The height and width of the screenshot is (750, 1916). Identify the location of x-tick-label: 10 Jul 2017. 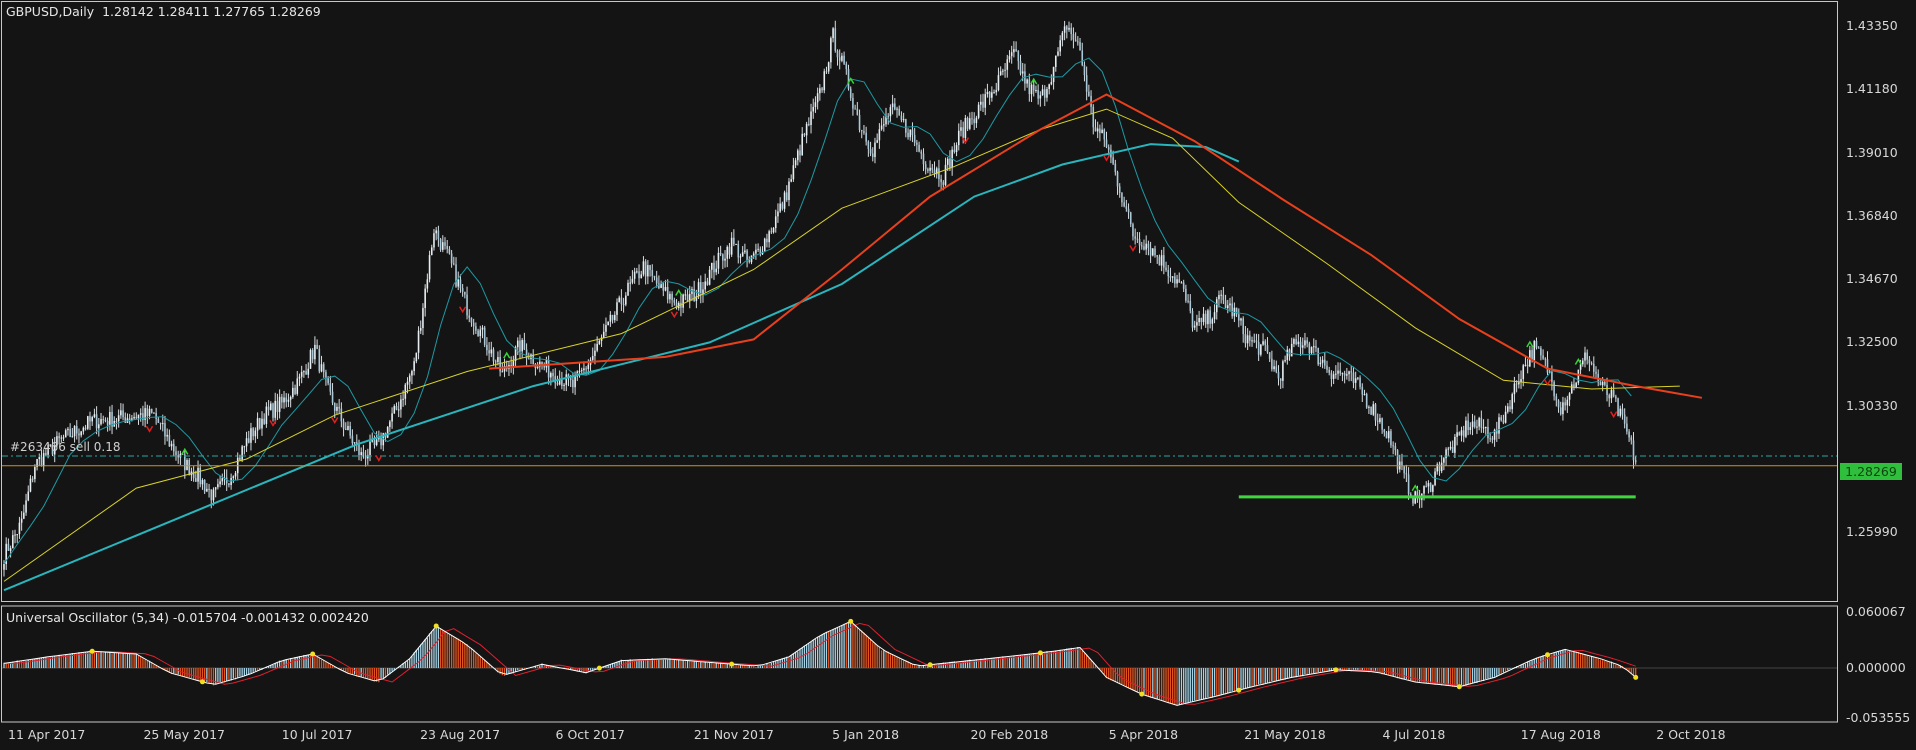
(317, 734).